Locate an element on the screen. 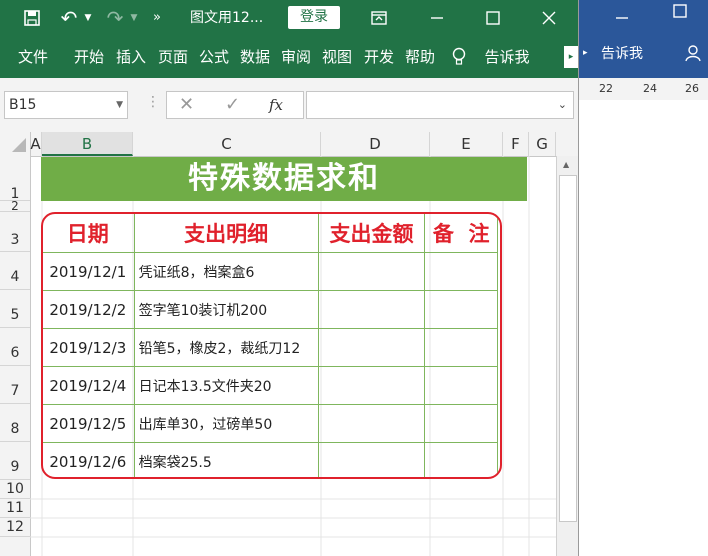 Image resolution: width=708 pixels, height=556 pixels. column-header-b: B is located at coordinates (87, 144).